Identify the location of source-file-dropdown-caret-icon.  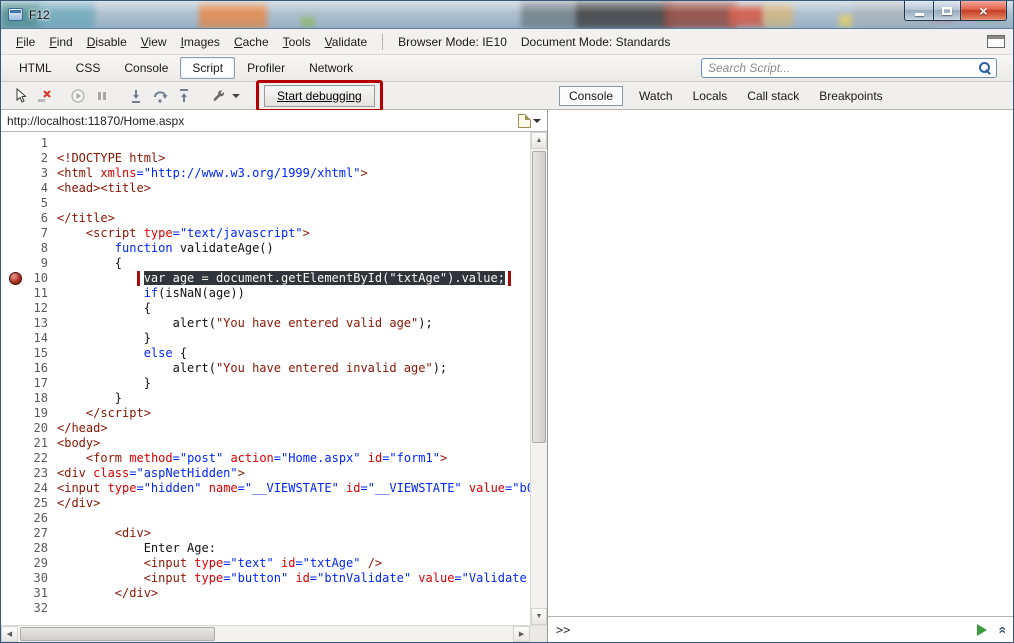
(537, 120).